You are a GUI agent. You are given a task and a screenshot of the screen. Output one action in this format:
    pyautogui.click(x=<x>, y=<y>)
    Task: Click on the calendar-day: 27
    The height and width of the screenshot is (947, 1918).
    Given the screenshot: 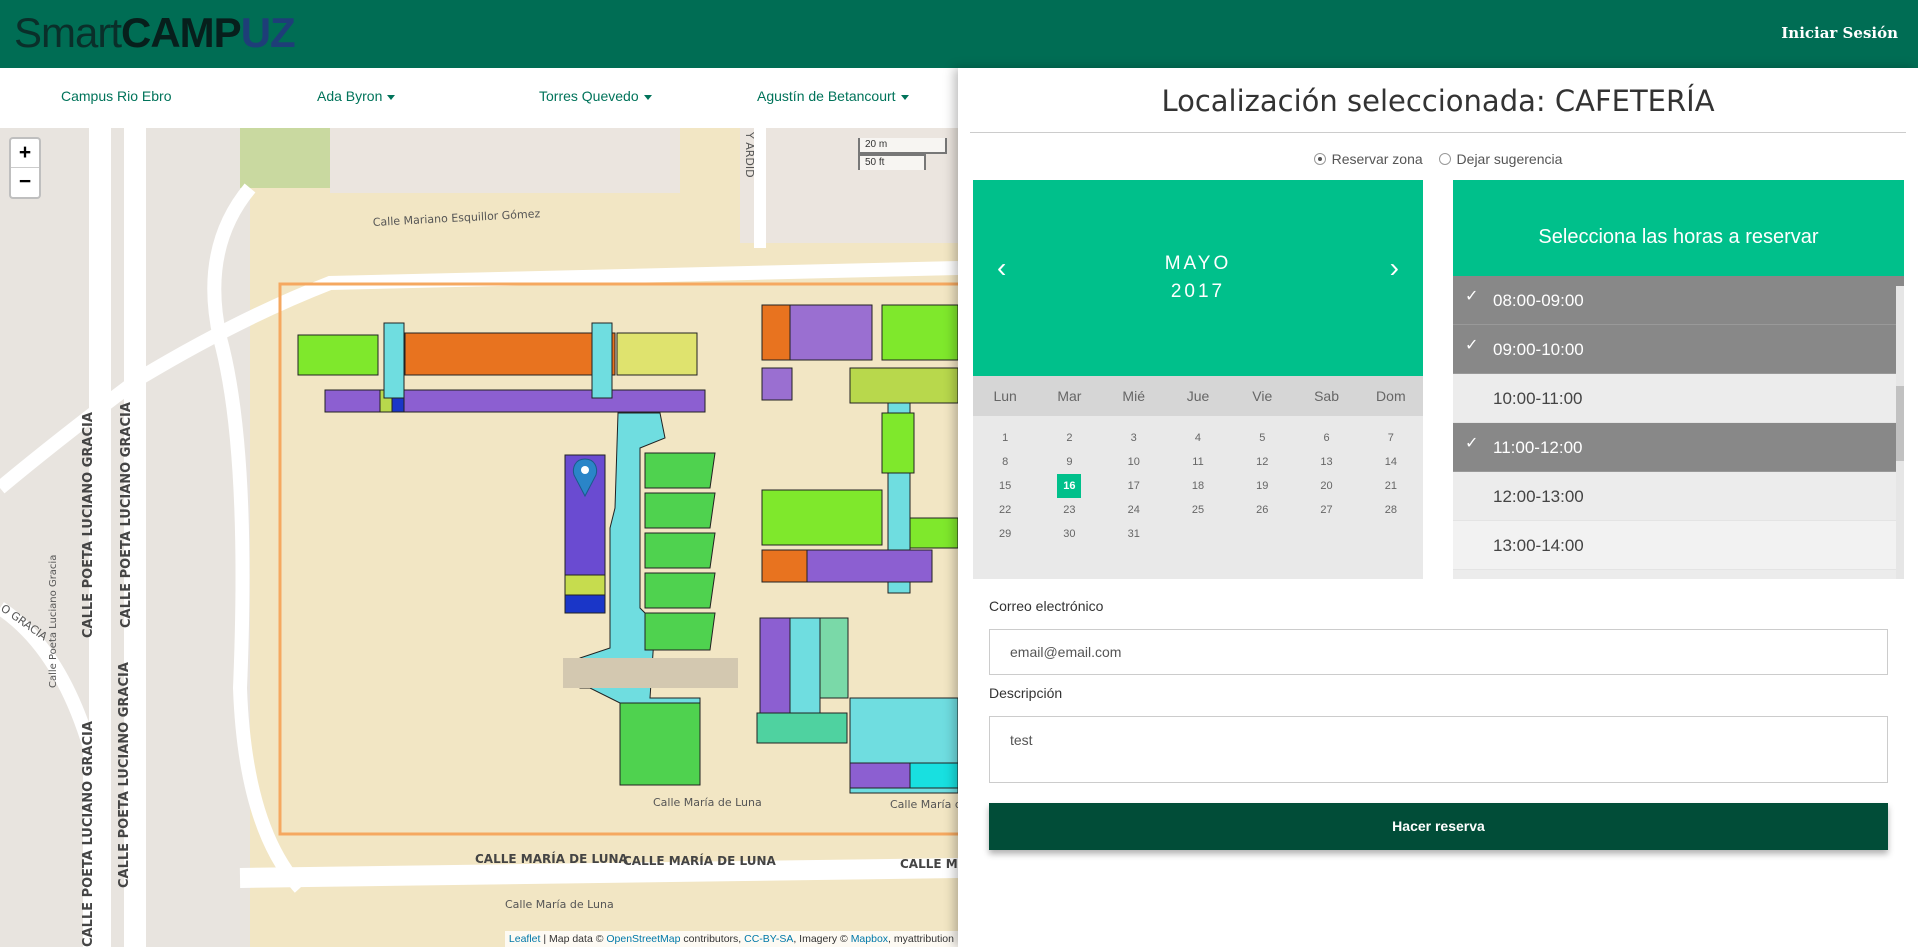 What is the action you would take?
    pyautogui.click(x=1326, y=510)
    